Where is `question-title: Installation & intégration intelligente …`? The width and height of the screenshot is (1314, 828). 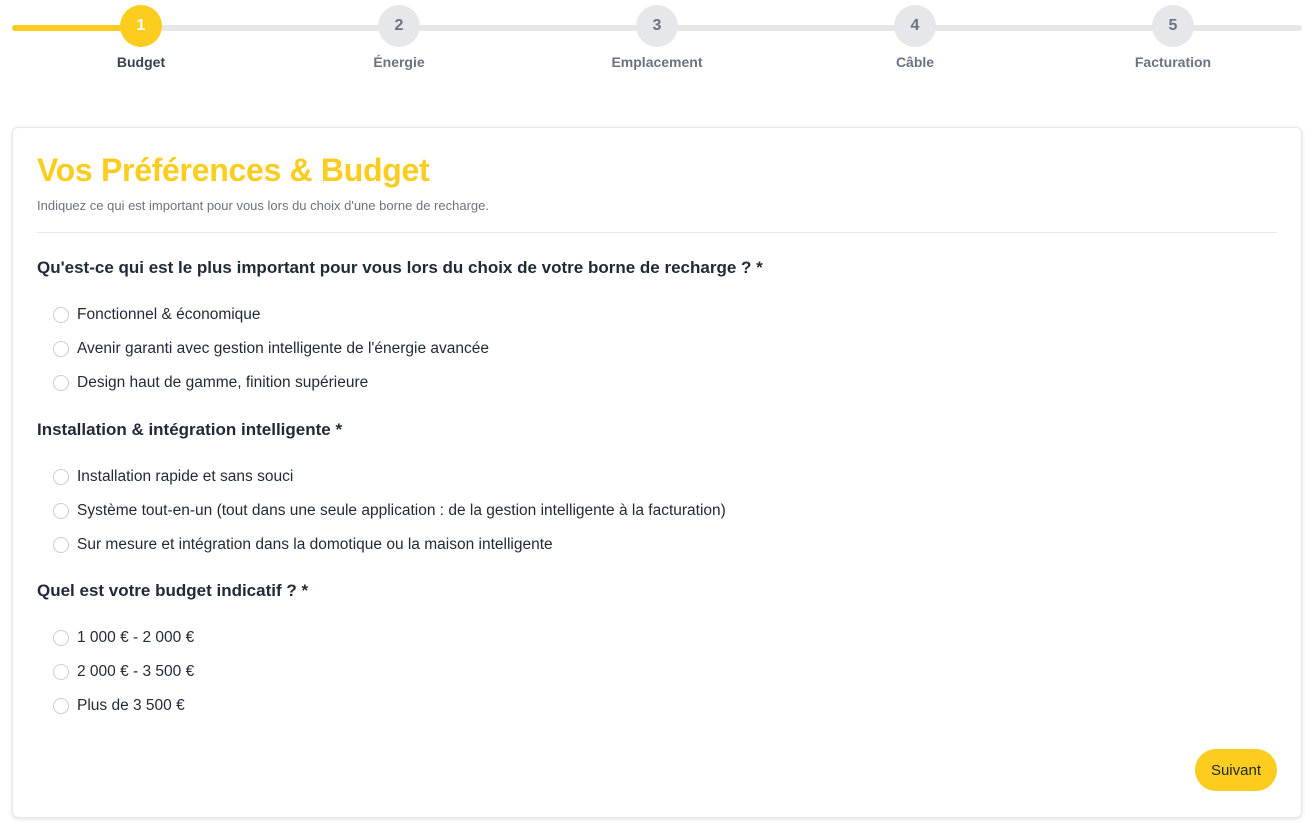 question-title: Installation & intégration intelligente … is located at coordinates (190, 429).